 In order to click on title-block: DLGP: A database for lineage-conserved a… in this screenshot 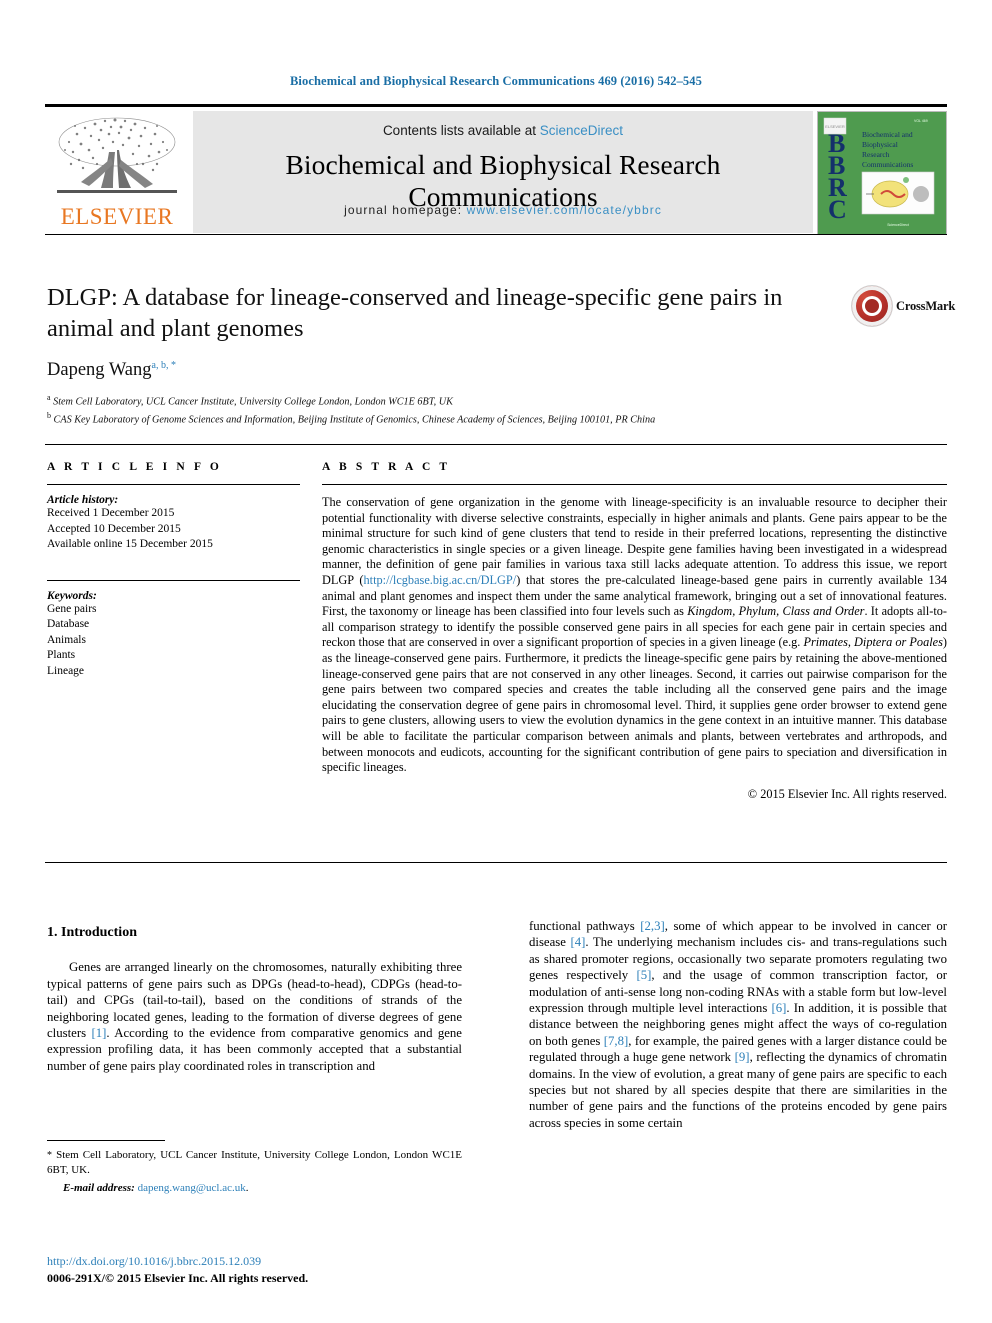, I will do `click(442, 354)`.